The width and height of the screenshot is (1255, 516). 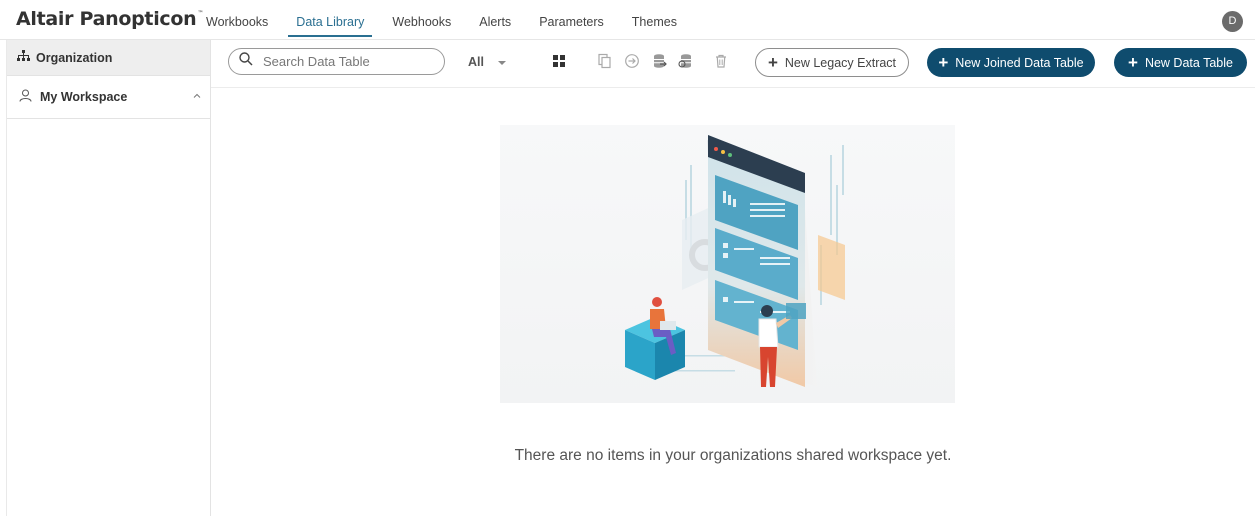 I want to click on button-label: New Joined Data Table, so click(x=1019, y=62).